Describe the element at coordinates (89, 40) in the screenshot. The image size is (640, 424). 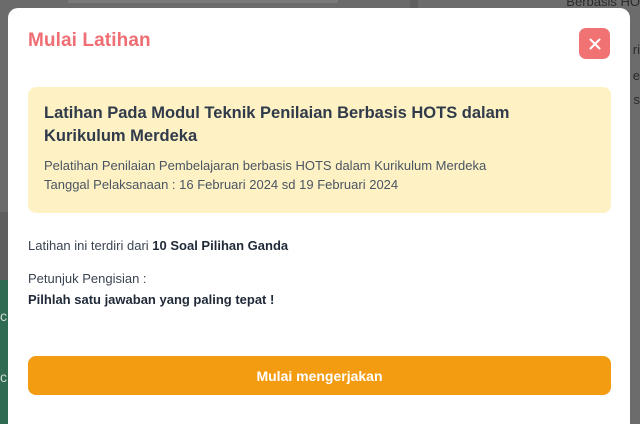
I see `modal-title: Mulai Latihan` at that location.